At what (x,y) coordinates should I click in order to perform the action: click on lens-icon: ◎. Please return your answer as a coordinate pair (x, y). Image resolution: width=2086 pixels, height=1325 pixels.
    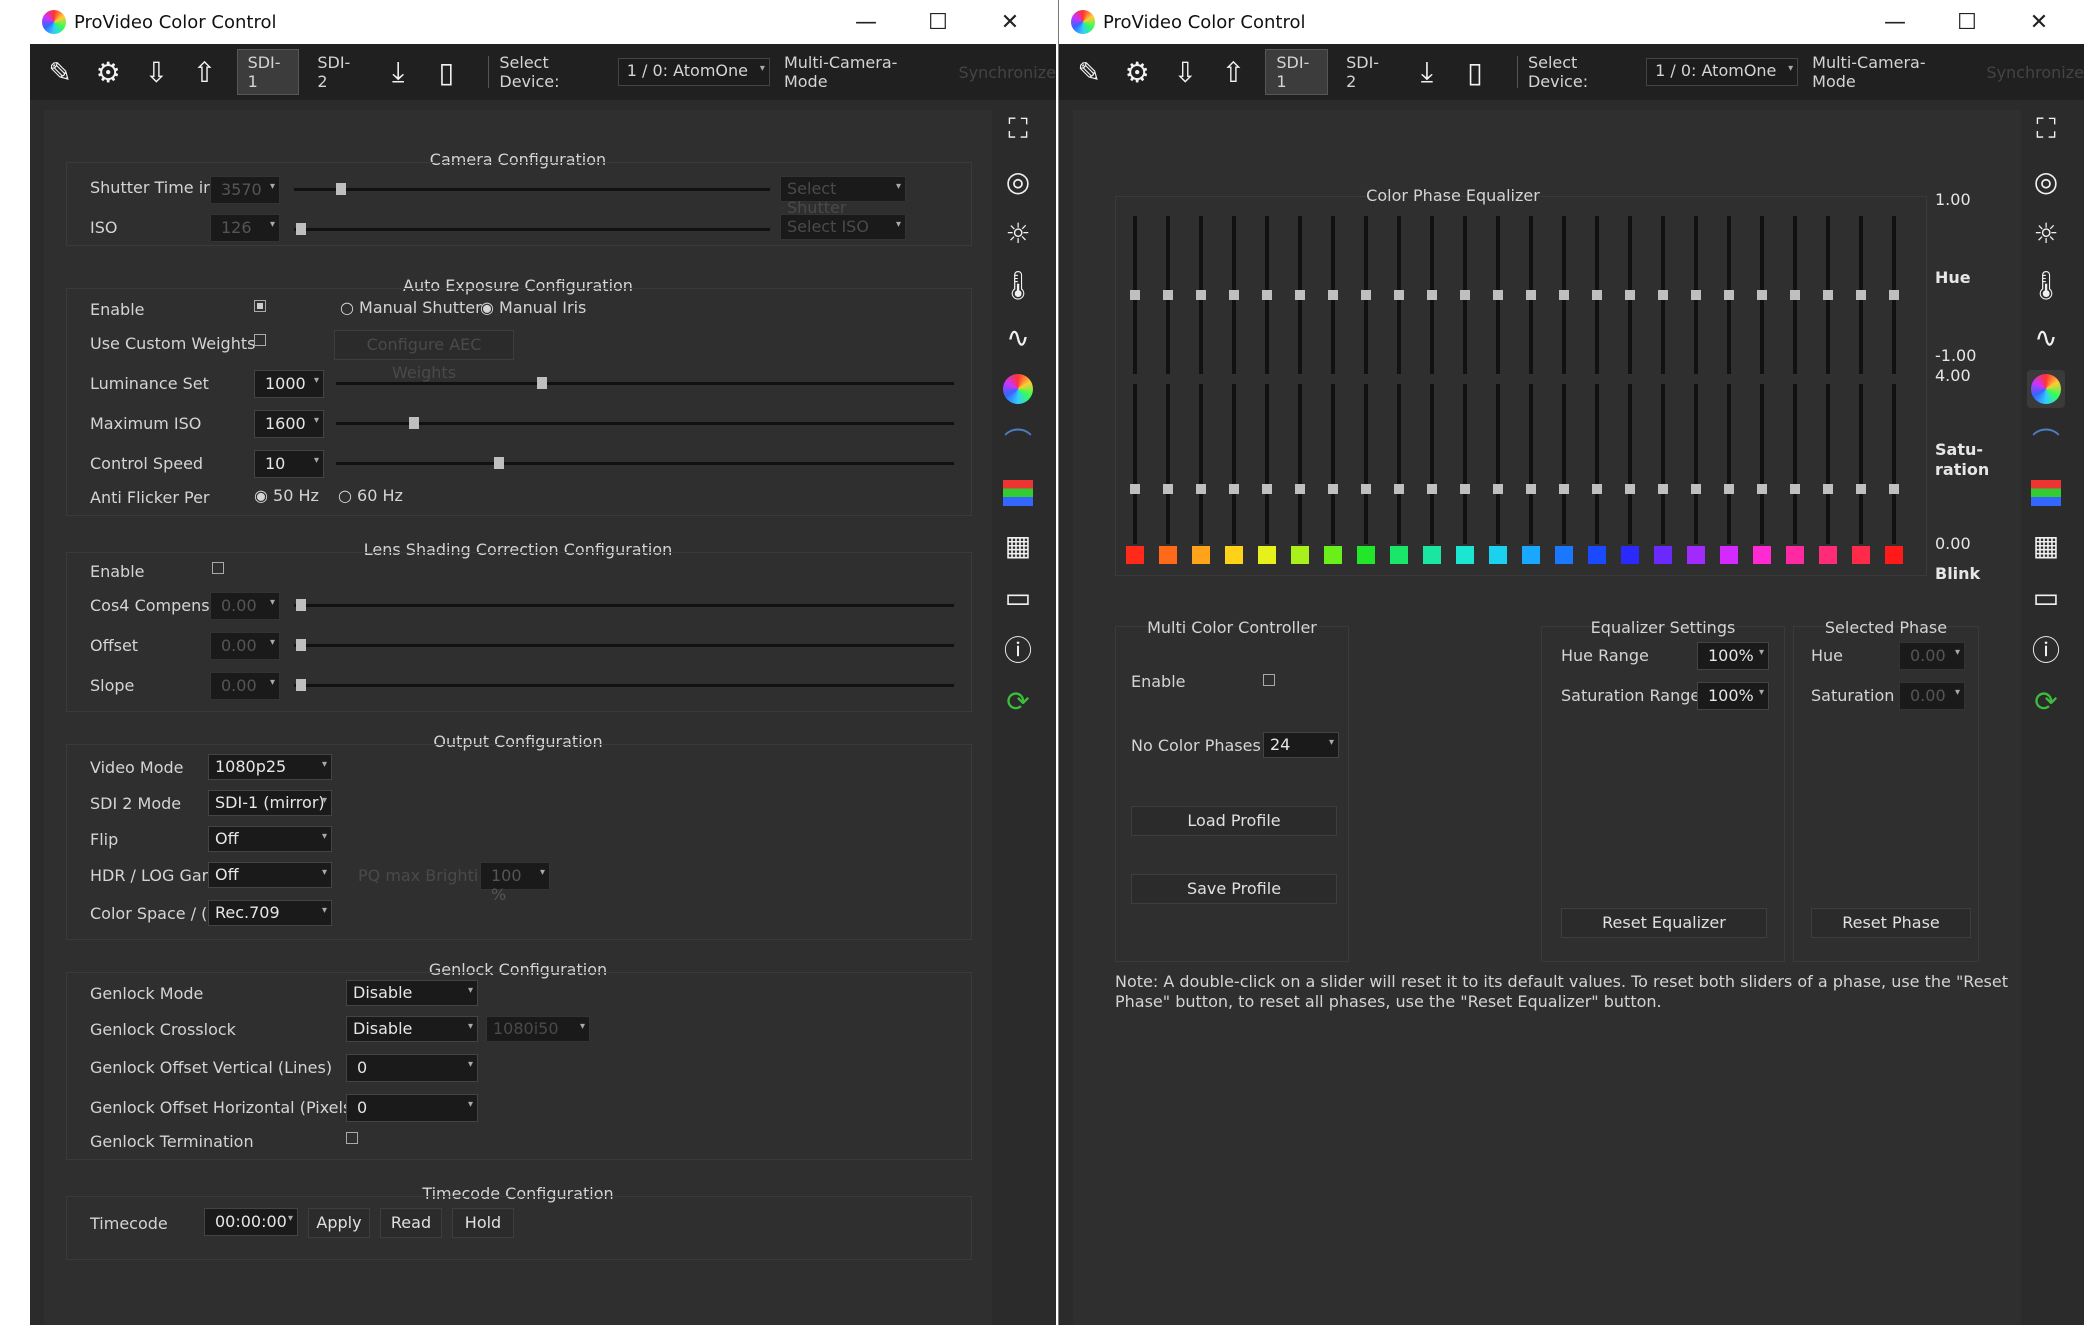
    Looking at the image, I should click on (1018, 181).